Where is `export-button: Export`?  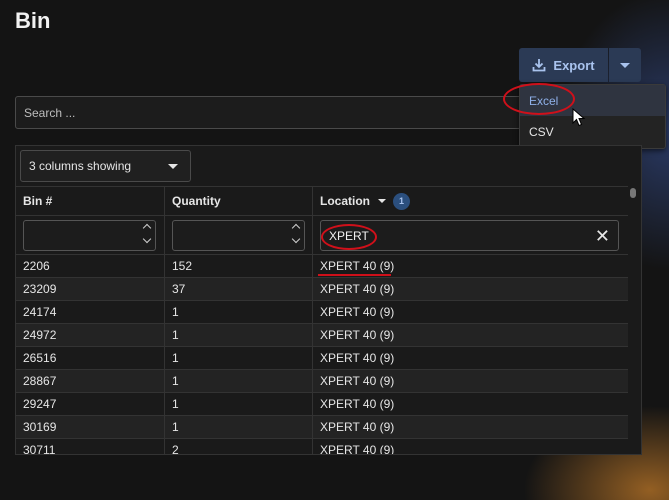
export-button: Export is located at coordinates (563, 65).